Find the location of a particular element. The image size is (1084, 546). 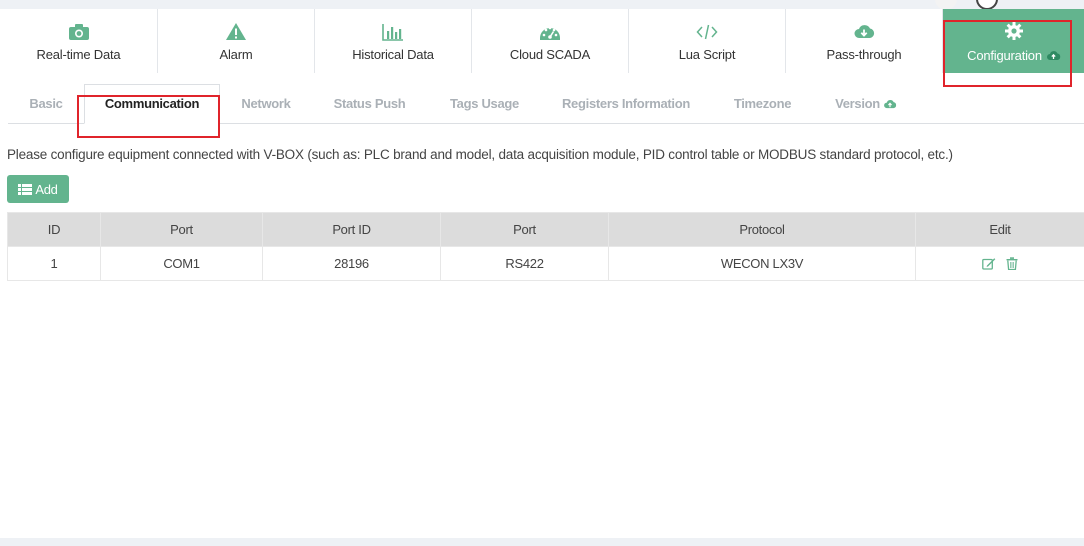

tab-version-label: Version is located at coordinates (857, 103).